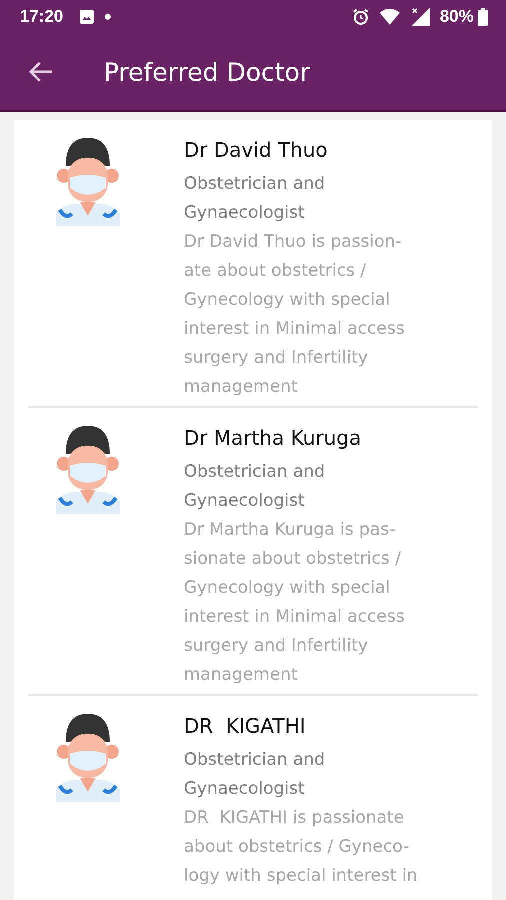 This screenshot has height=900, width=506. I want to click on image-icon, so click(87, 17).